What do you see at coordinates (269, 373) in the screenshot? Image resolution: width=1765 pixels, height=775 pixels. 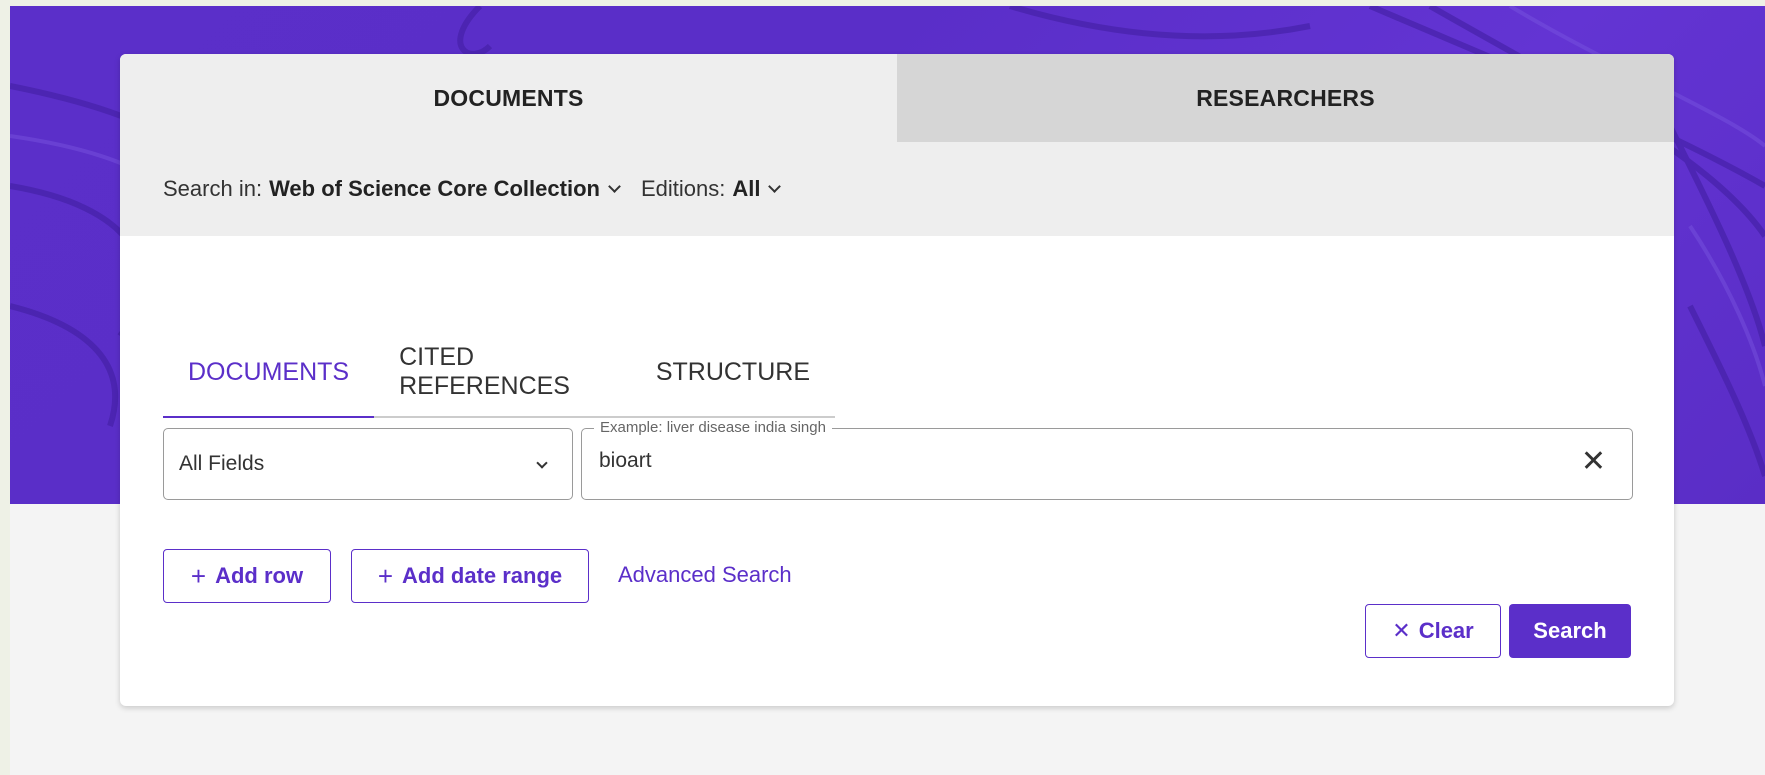 I see `subtab-documents: DOCUMENTS` at bounding box center [269, 373].